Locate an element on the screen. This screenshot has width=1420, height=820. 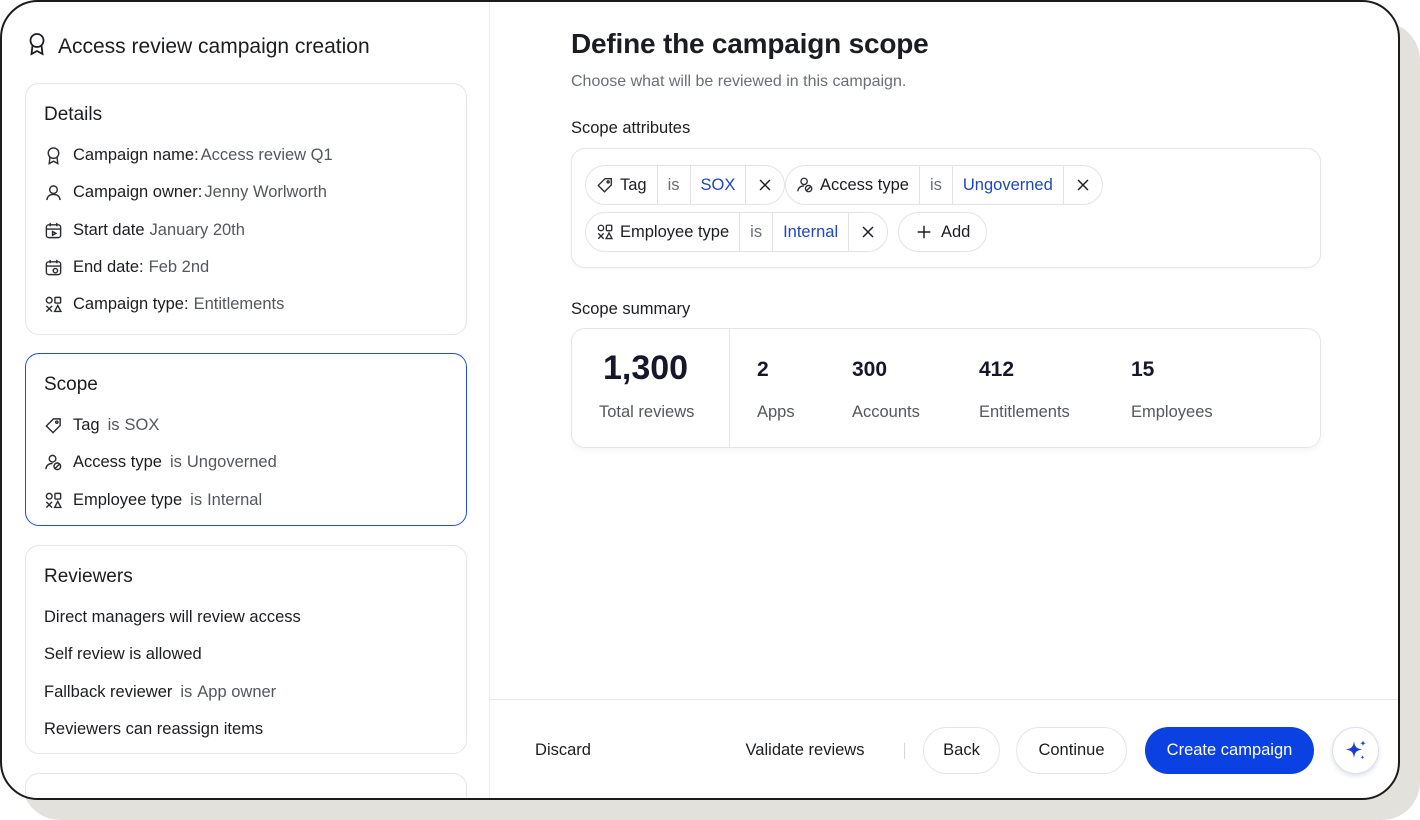
detail-value: Feb 2nd is located at coordinates (179, 267).